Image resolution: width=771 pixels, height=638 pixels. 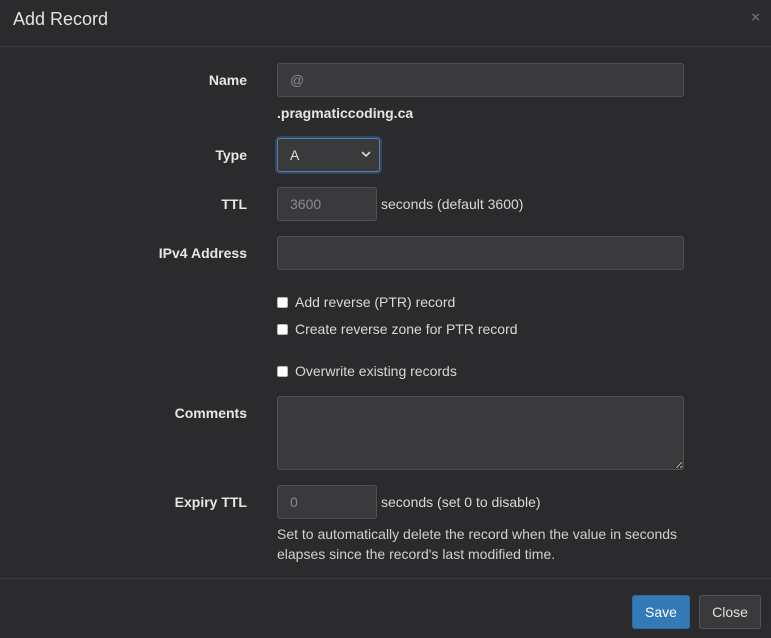 What do you see at coordinates (376, 371) in the screenshot?
I see `overwrite-label: Overwrite existing records` at bounding box center [376, 371].